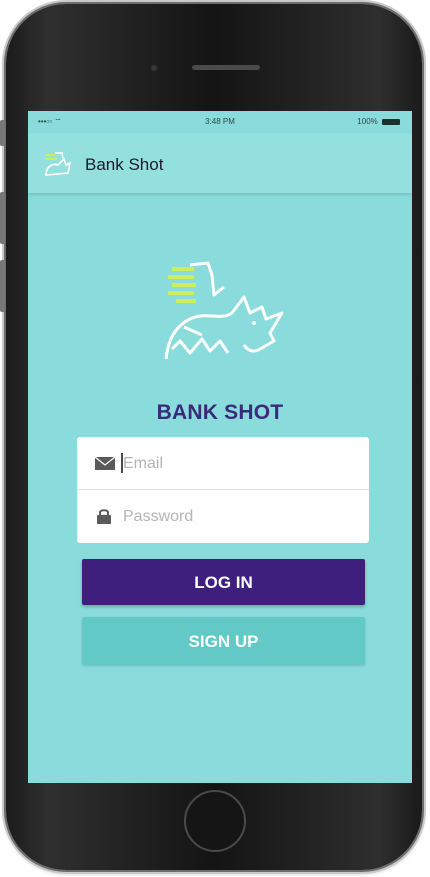  I want to click on front-camera, so click(154, 68).